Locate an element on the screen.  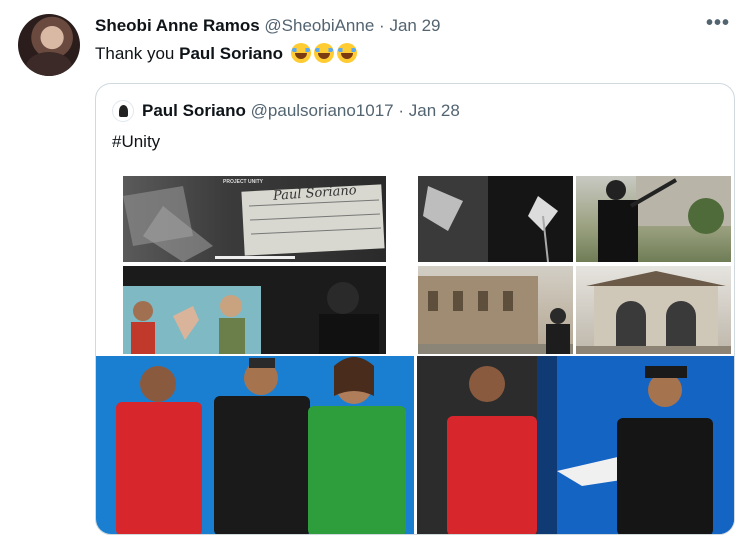
quoted-tweet-text: #Unity is located at coordinates (136, 141).